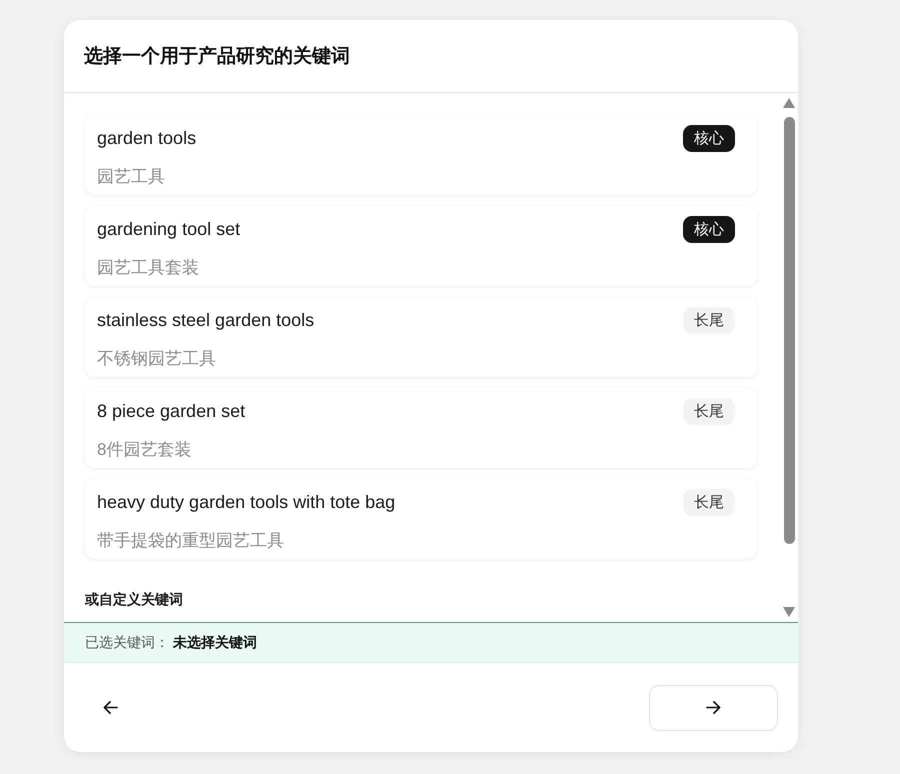  Describe the element at coordinates (110, 707) in the screenshot. I see `arrow-left-icon` at that location.